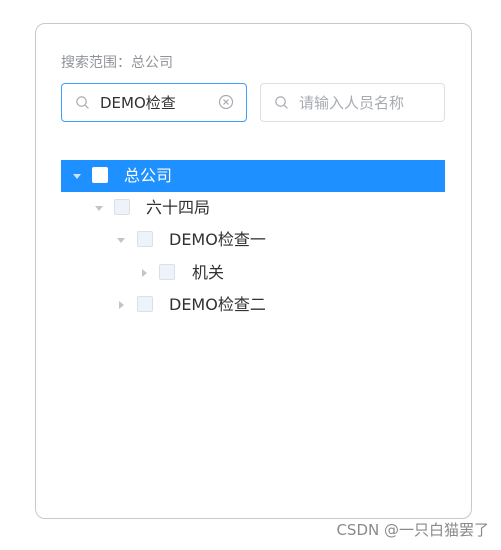 This screenshot has width=501, height=550. I want to click on tree-node-label: 总公司, so click(148, 175).